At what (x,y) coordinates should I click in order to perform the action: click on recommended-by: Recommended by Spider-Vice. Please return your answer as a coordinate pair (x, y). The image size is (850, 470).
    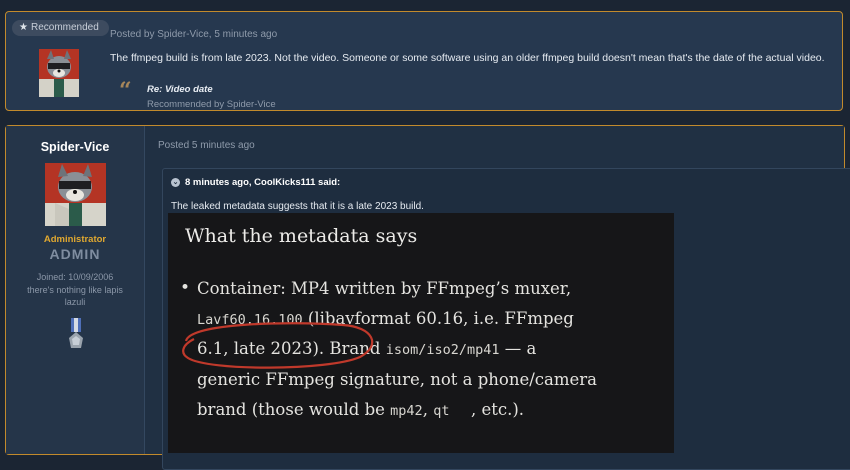
    Looking at the image, I should click on (211, 104).